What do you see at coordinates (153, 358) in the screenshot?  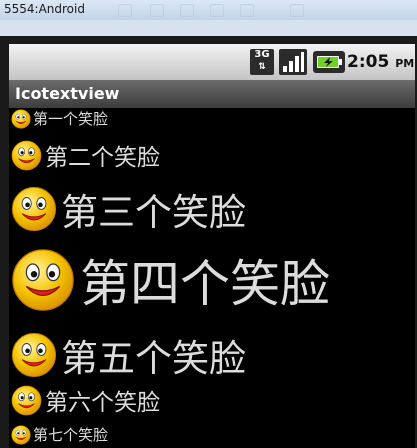 I see `list-item-label: 第五个笑脸` at bounding box center [153, 358].